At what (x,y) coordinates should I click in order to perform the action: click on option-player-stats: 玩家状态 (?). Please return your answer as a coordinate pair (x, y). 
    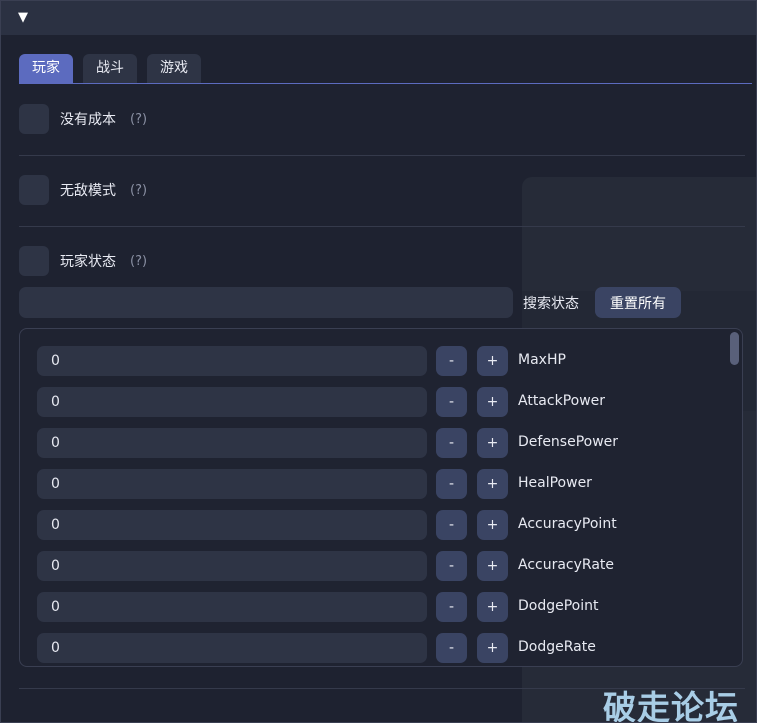
    Looking at the image, I should click on (83, 261).